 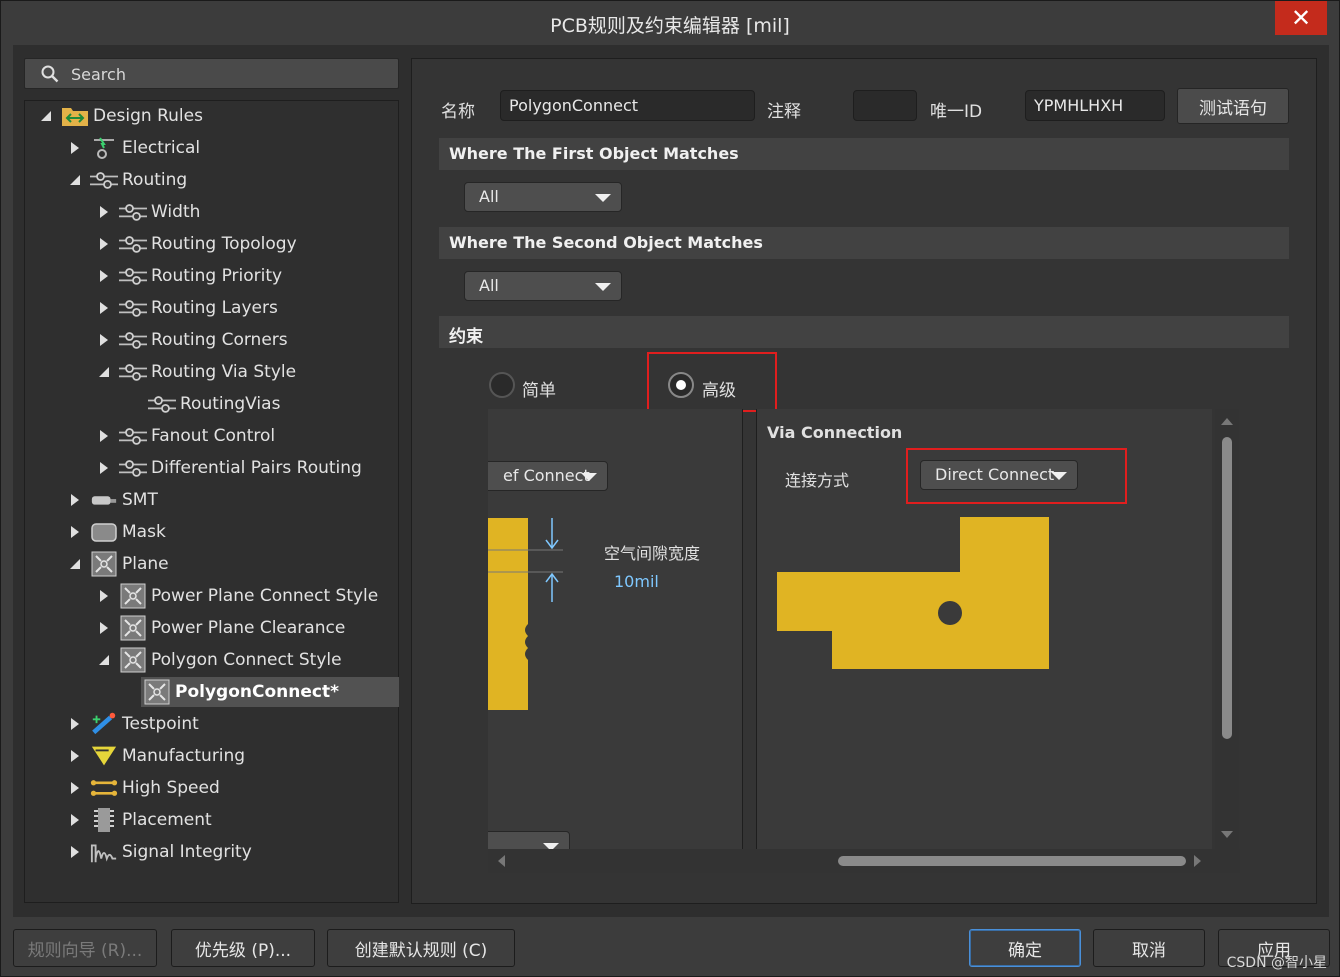 I want to click on tree-item: Signal Integrity, so click(x=160, y=852).